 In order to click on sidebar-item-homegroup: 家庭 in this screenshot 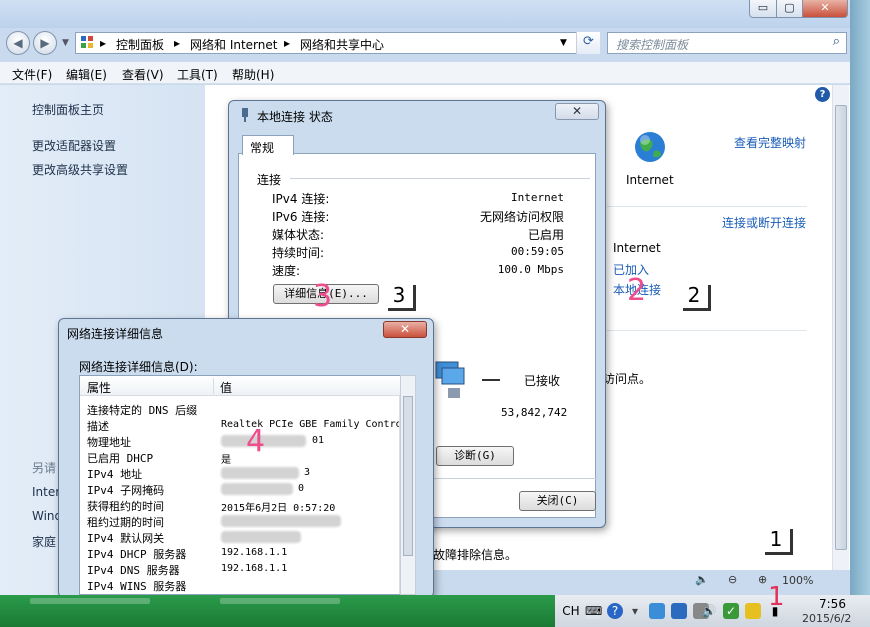, I will do `click(44, 541)`.